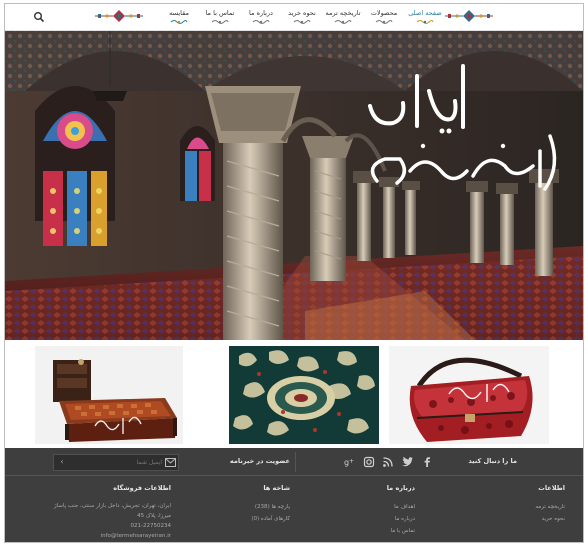 The width and height of the screenshot is (588, 545). What do you see at coordinates (220, 17) in the screenshot?
I see `nav-contact: تماس با ما` at bounding box center [220, 17].